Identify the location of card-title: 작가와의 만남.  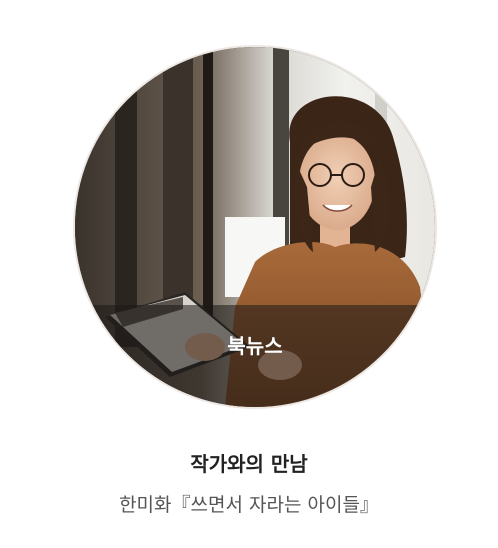
(249, 462).